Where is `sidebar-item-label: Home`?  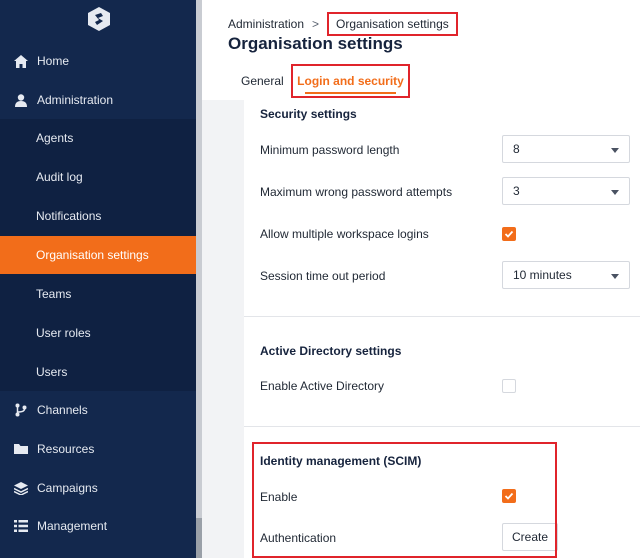 sidebar-item-label: Home is located at coordinates (53, 61).